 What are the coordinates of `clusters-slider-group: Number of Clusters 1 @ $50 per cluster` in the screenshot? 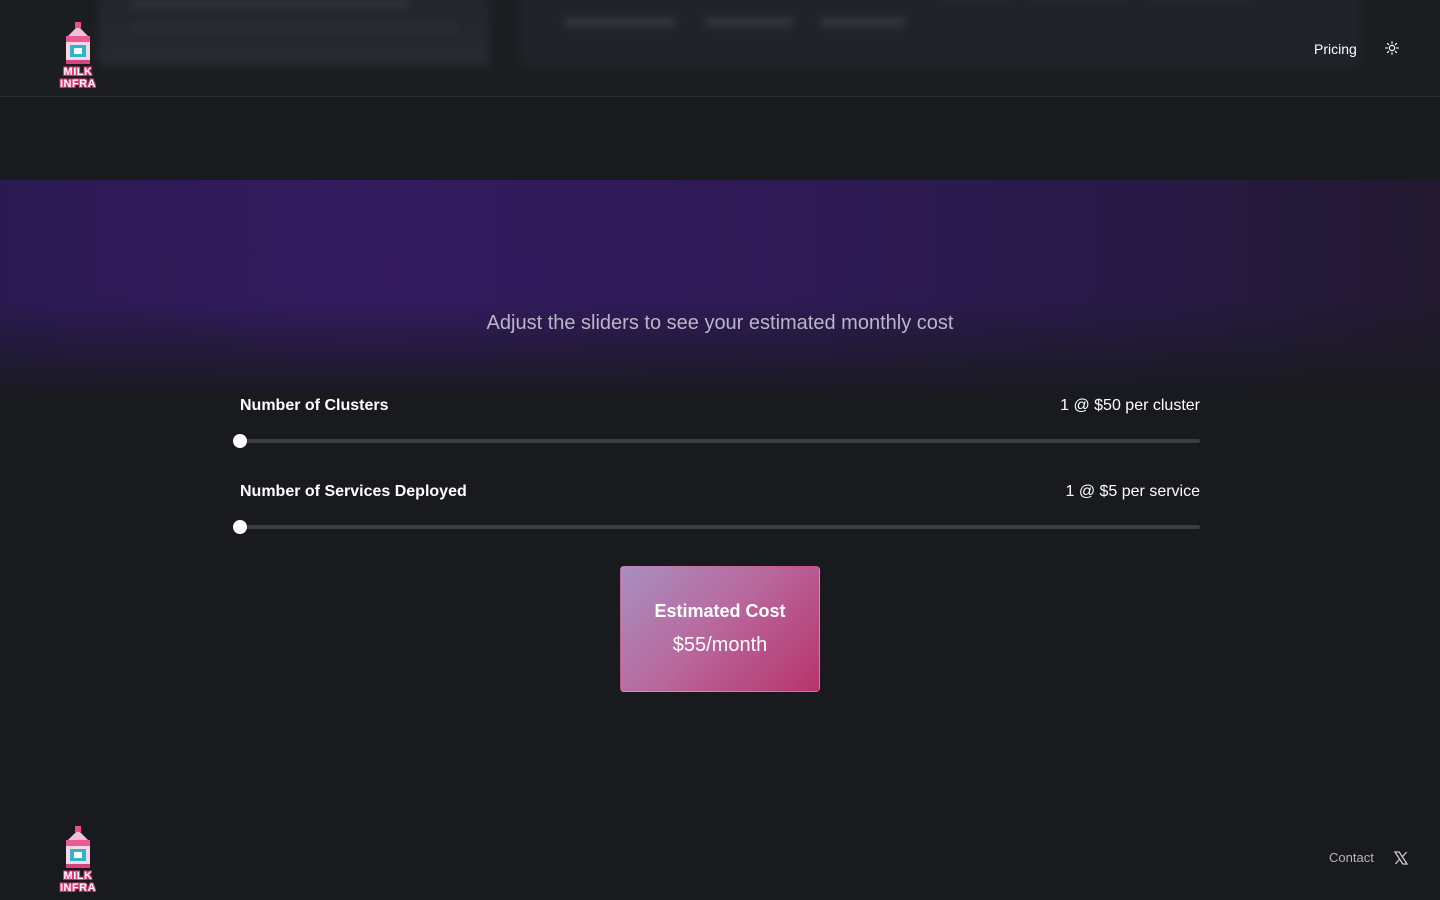 It's located at (716, 422).